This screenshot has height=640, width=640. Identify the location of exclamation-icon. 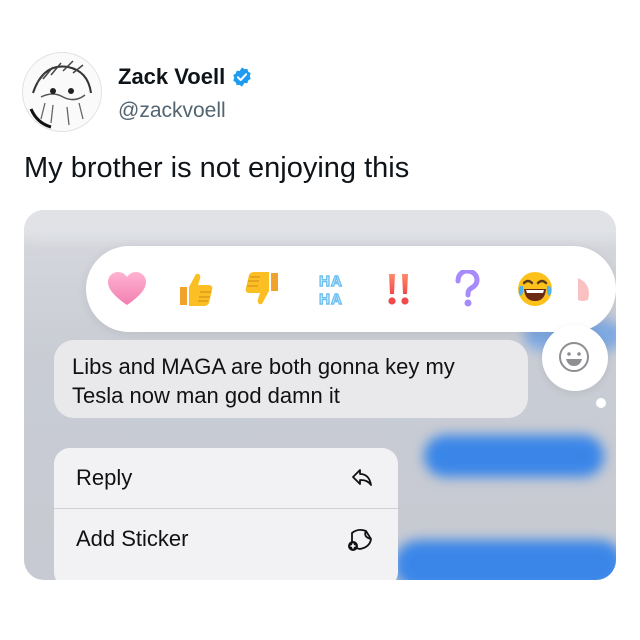
(399, 289).